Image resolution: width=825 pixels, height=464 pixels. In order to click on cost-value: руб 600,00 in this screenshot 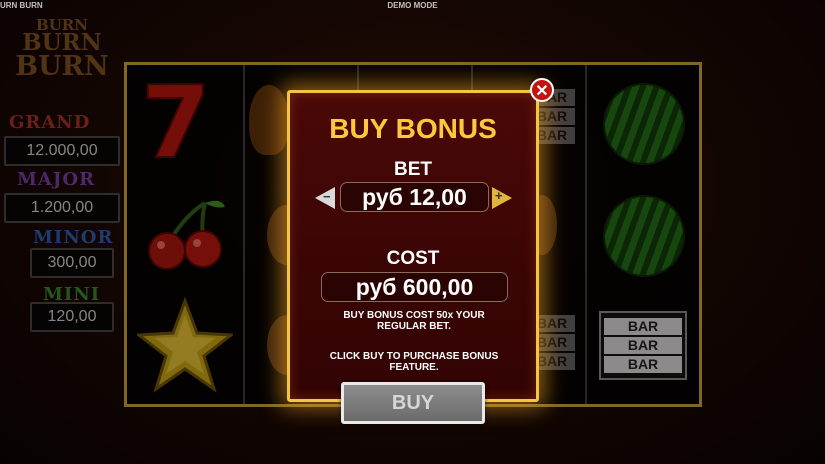, I will do `click(414, 287)`.